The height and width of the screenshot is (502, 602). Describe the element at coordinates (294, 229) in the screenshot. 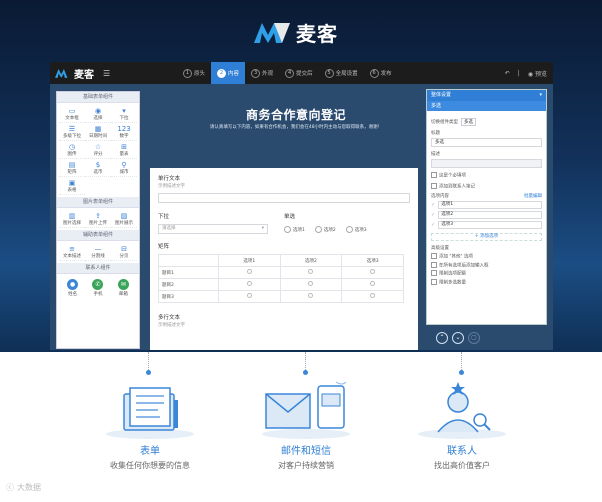

I see `radio-option: 选项1` at that location.